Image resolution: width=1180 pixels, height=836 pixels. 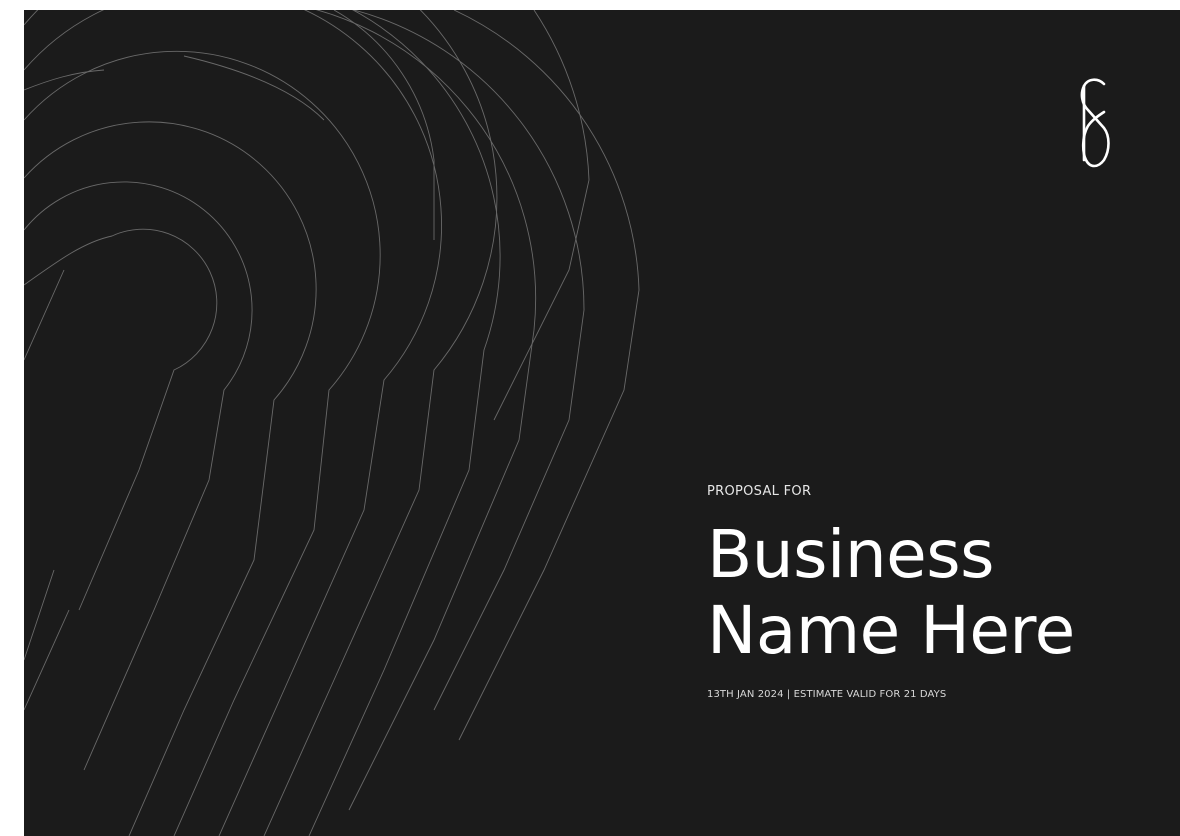 I want to click on monogram-logo-icon, so click(x=1095, y=123).